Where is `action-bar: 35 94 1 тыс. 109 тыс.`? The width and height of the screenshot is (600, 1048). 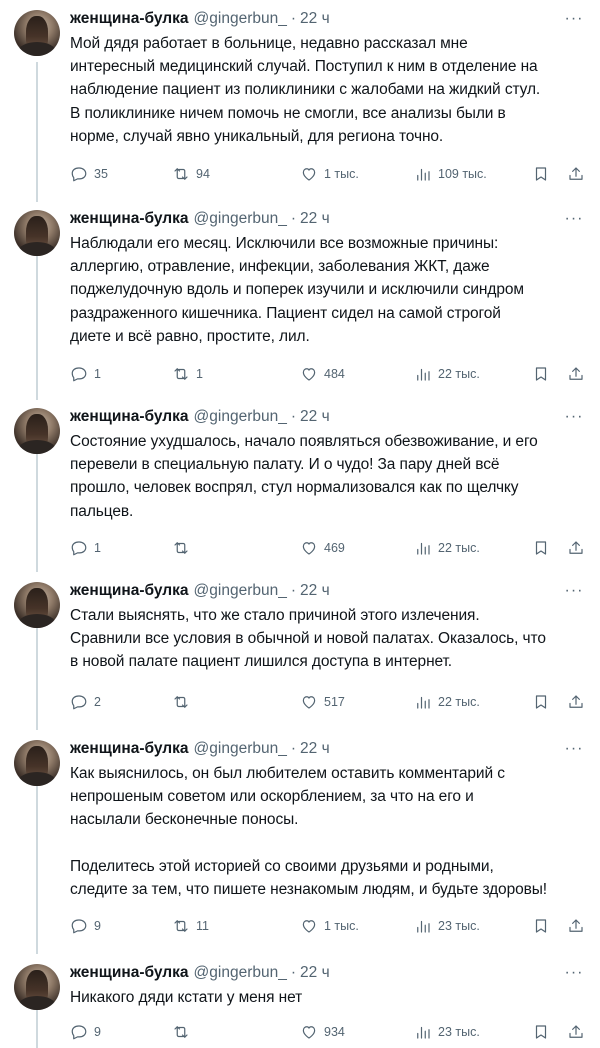 action-bar: 35 94 1 тыс. 109 тыс. is located at coordinates (327, 174).